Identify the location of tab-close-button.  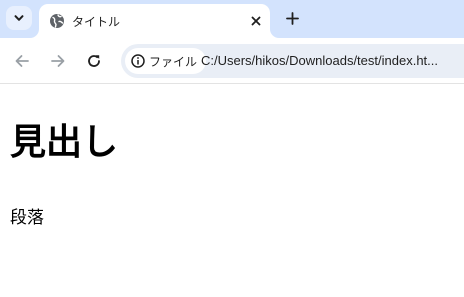
(256, 21).